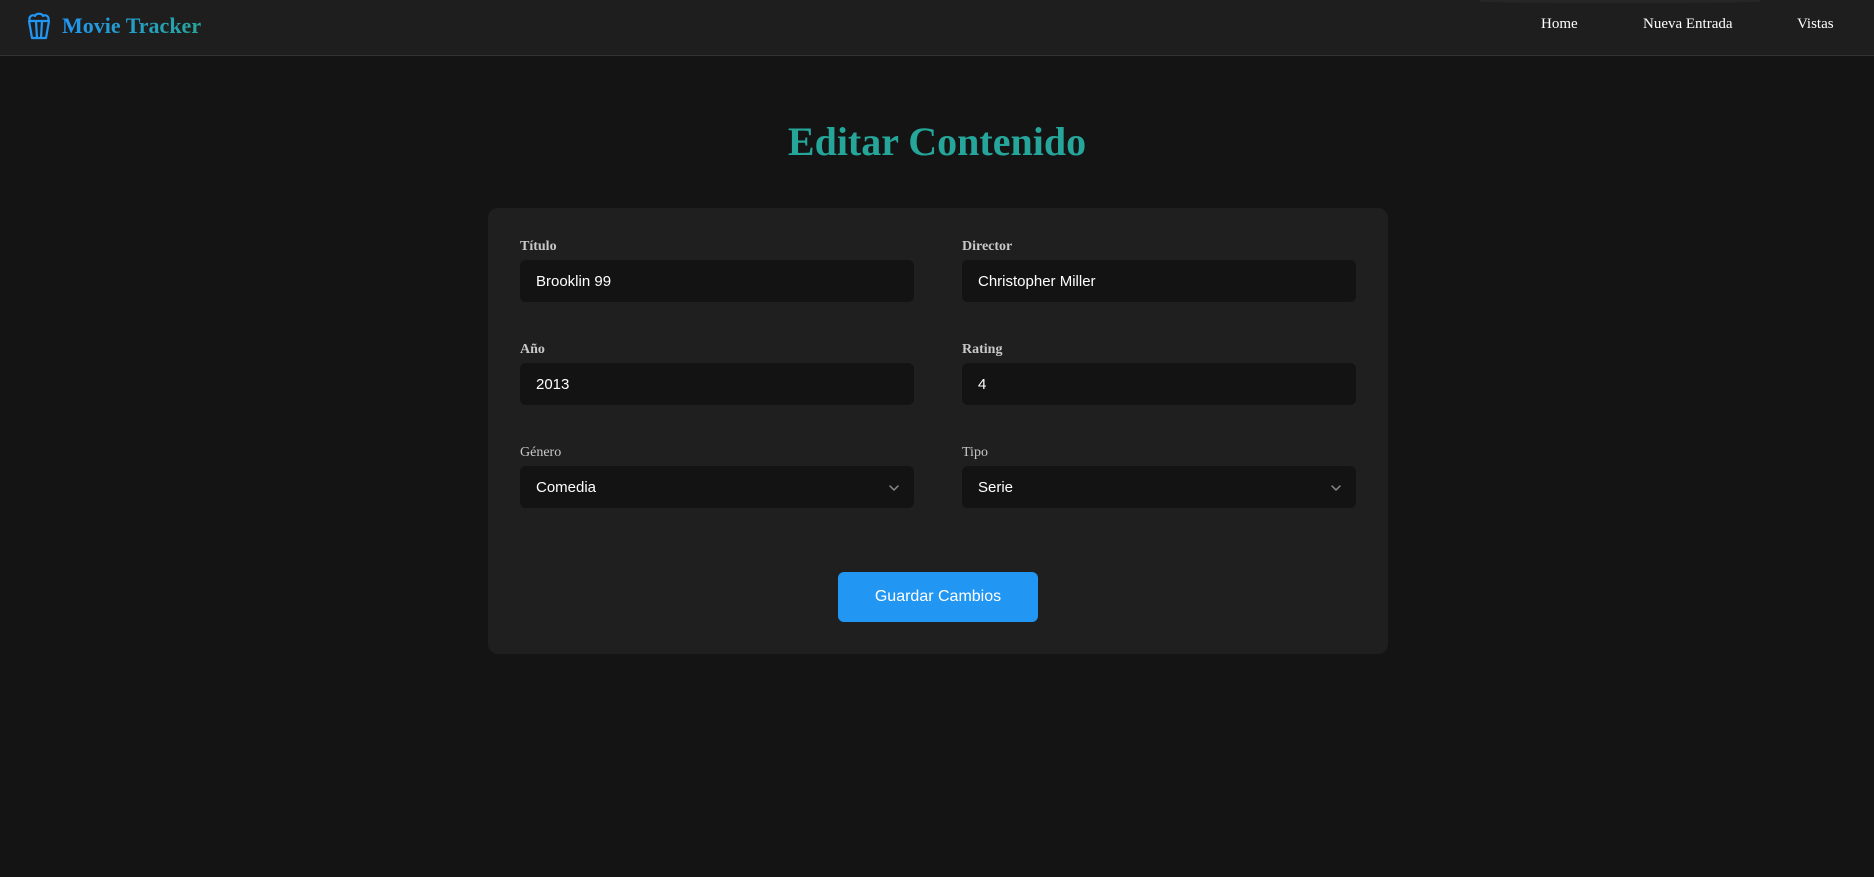 This screenshot has width=1874, height=877. I want to click on tipo-select: Serie, so click(1159, 487).